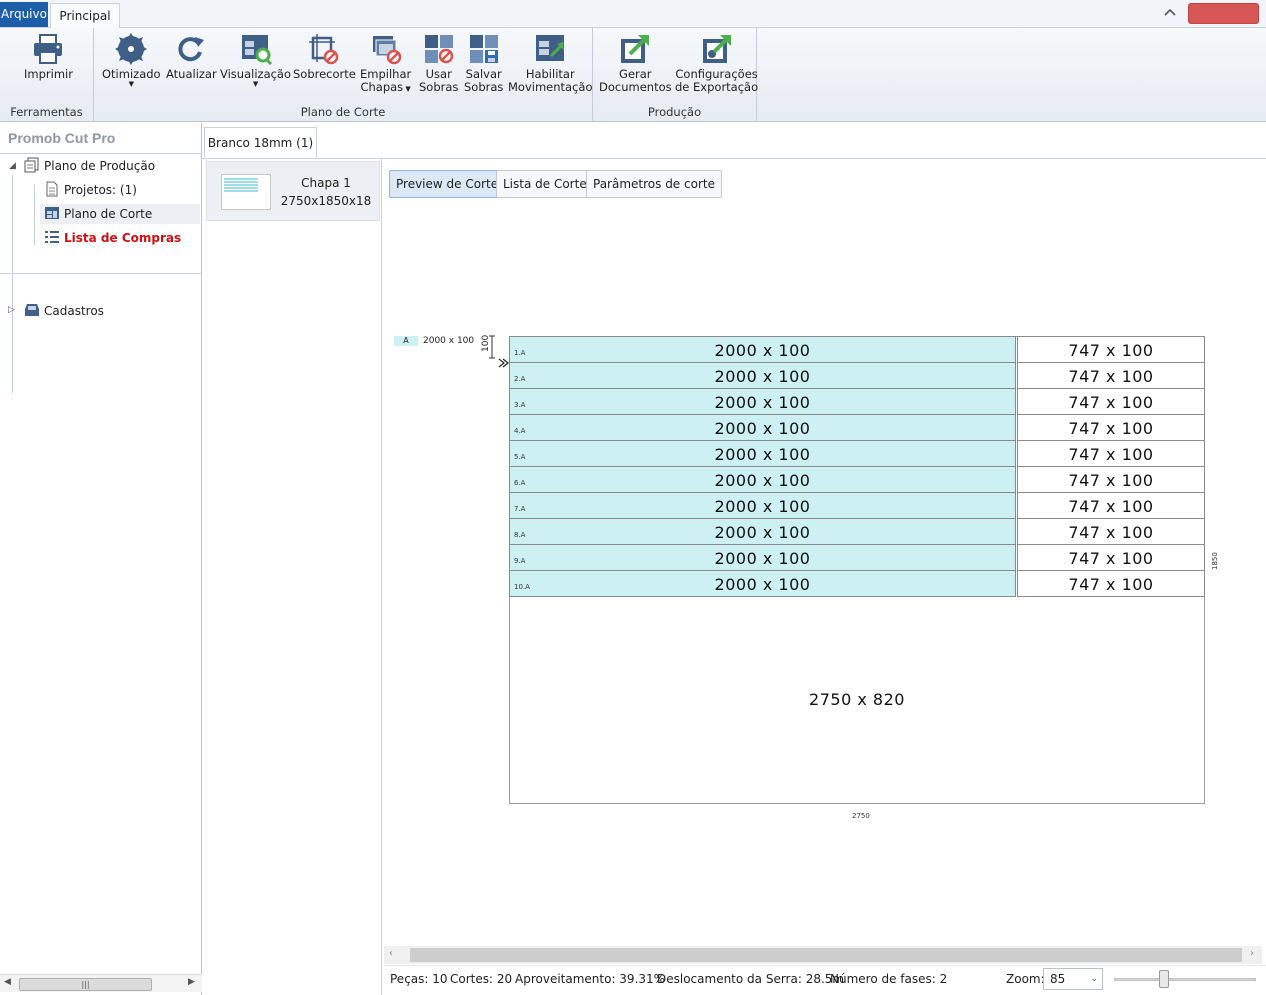  Describe the element at coordinates (120, 214) in the screenshot. I see `tree-item-plano-de-corte: Plano de Corte` at that location.